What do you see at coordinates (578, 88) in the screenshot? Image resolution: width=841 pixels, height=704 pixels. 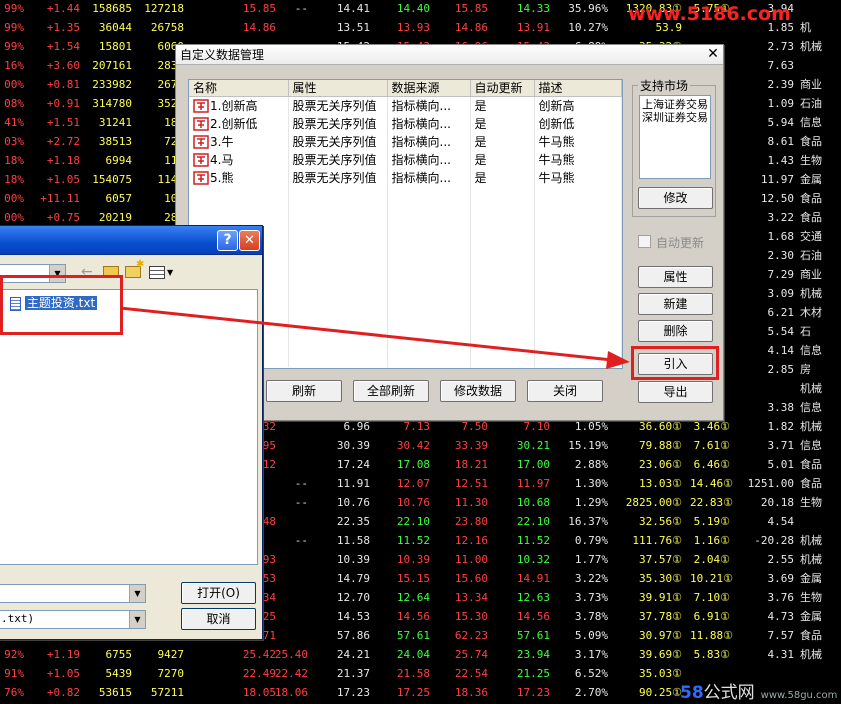 I see `col-header-desc: 描述` at bounding box center [578, 88].